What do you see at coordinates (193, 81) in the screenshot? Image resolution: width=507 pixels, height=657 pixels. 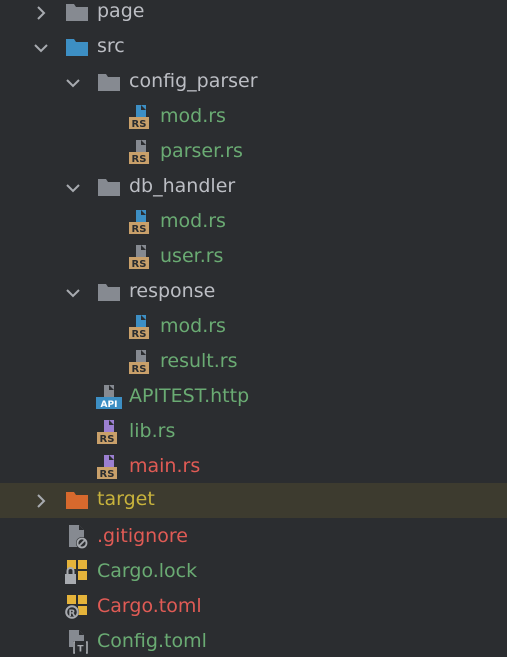 I see `tree-row-label: config_parser` at bounding box center [193, 81].